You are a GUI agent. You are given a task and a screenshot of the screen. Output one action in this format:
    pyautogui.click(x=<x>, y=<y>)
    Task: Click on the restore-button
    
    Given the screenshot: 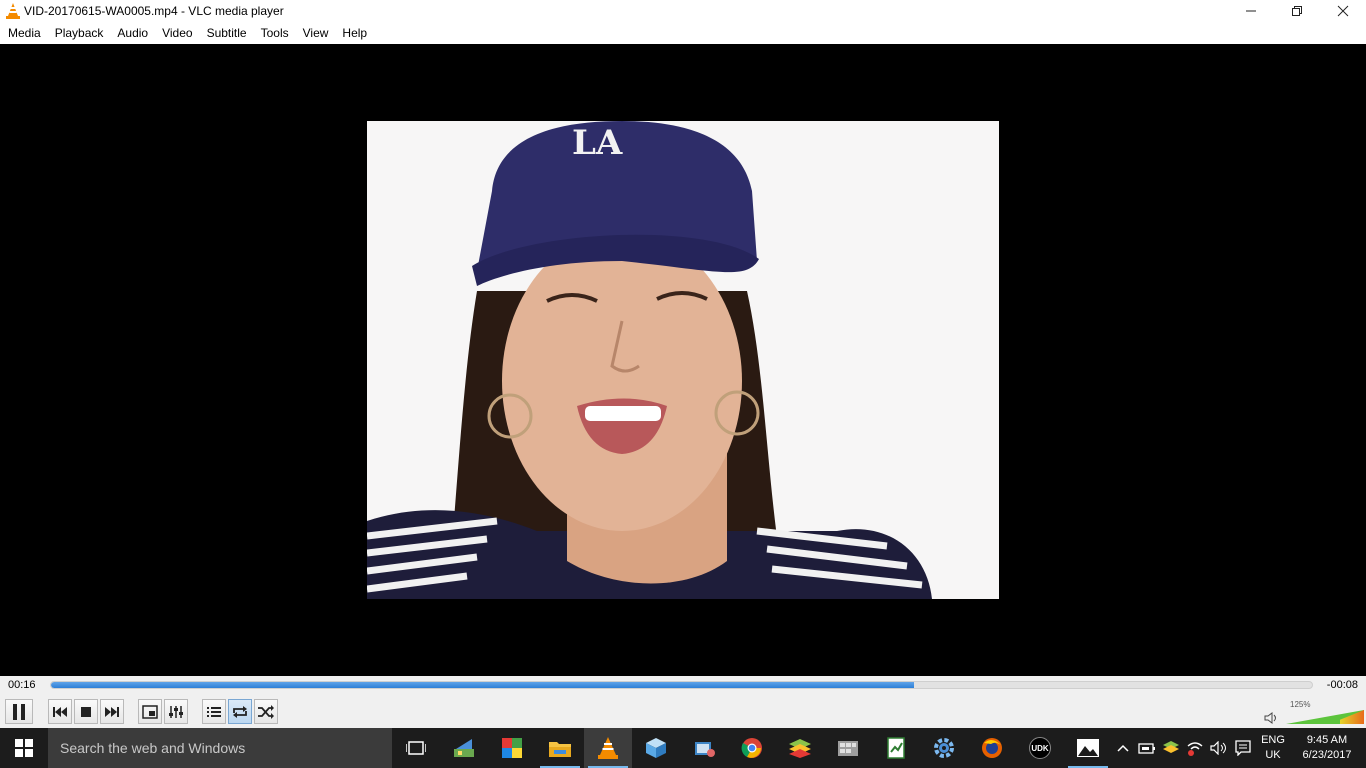 What is the action you would take?
    pyautogui.click(x=1297, y=11)
    